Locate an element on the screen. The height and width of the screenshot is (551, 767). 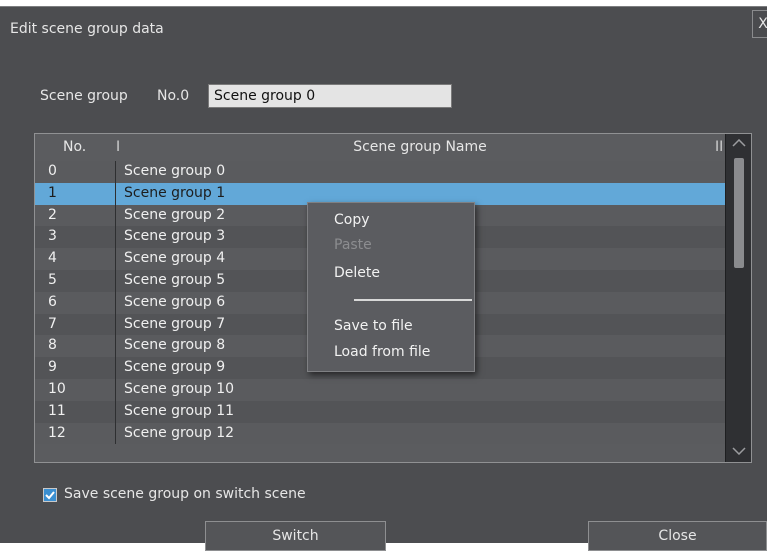
row-name: Scene group 12 is located at coordinates (420, 433).